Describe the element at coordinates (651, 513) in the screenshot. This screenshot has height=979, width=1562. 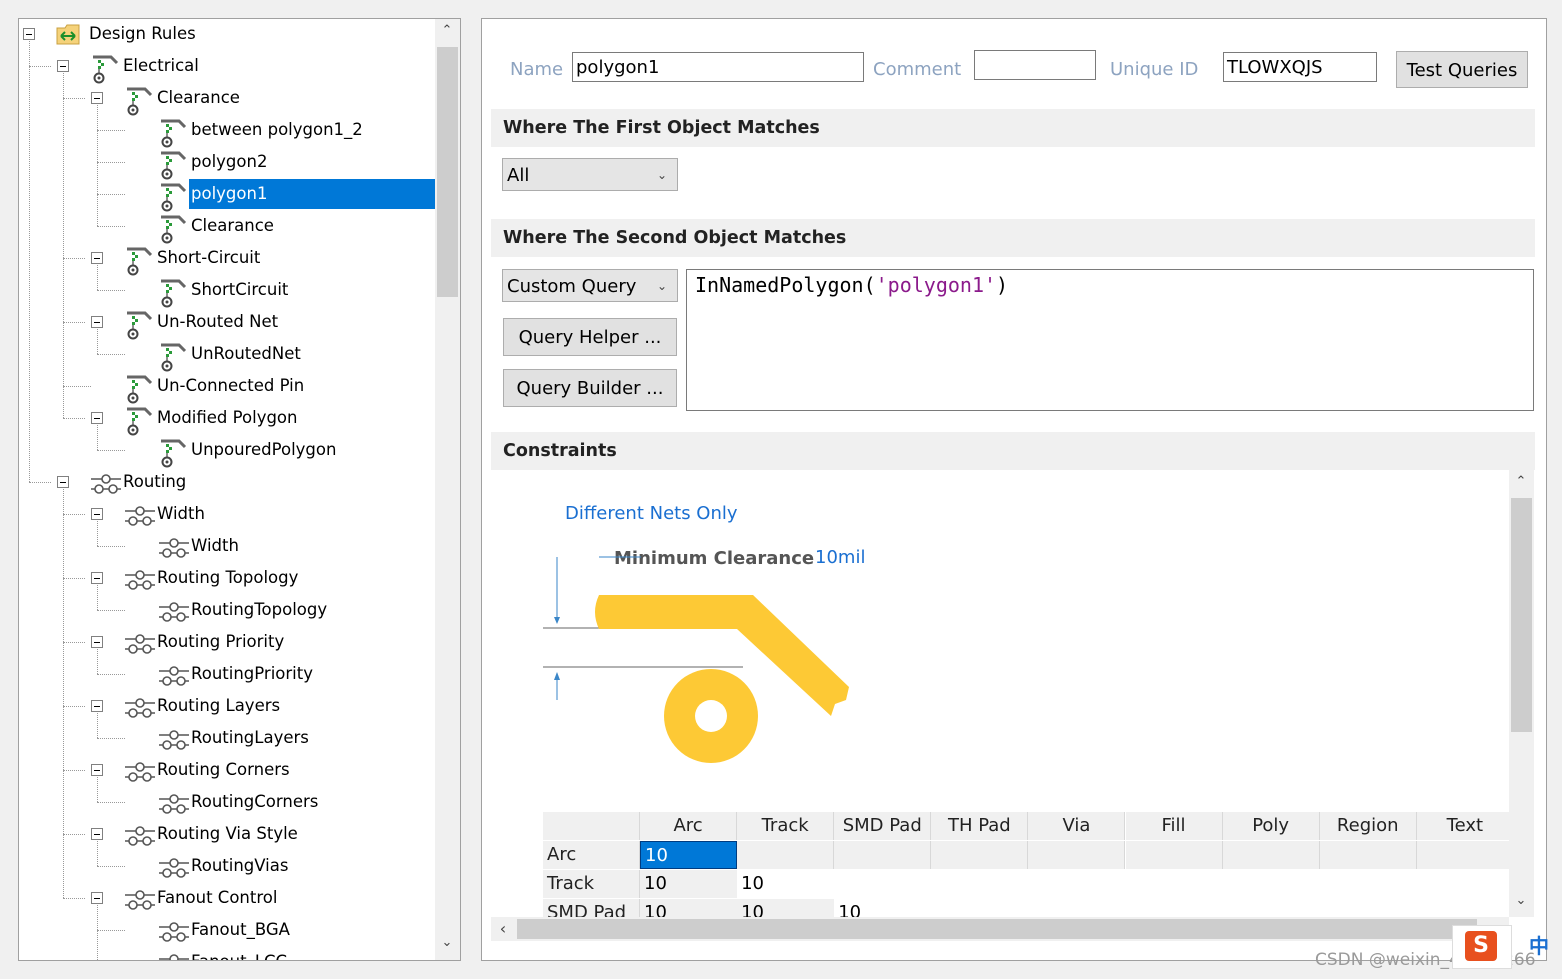
I see `net-scope-link: Different Nets Only` at that location.